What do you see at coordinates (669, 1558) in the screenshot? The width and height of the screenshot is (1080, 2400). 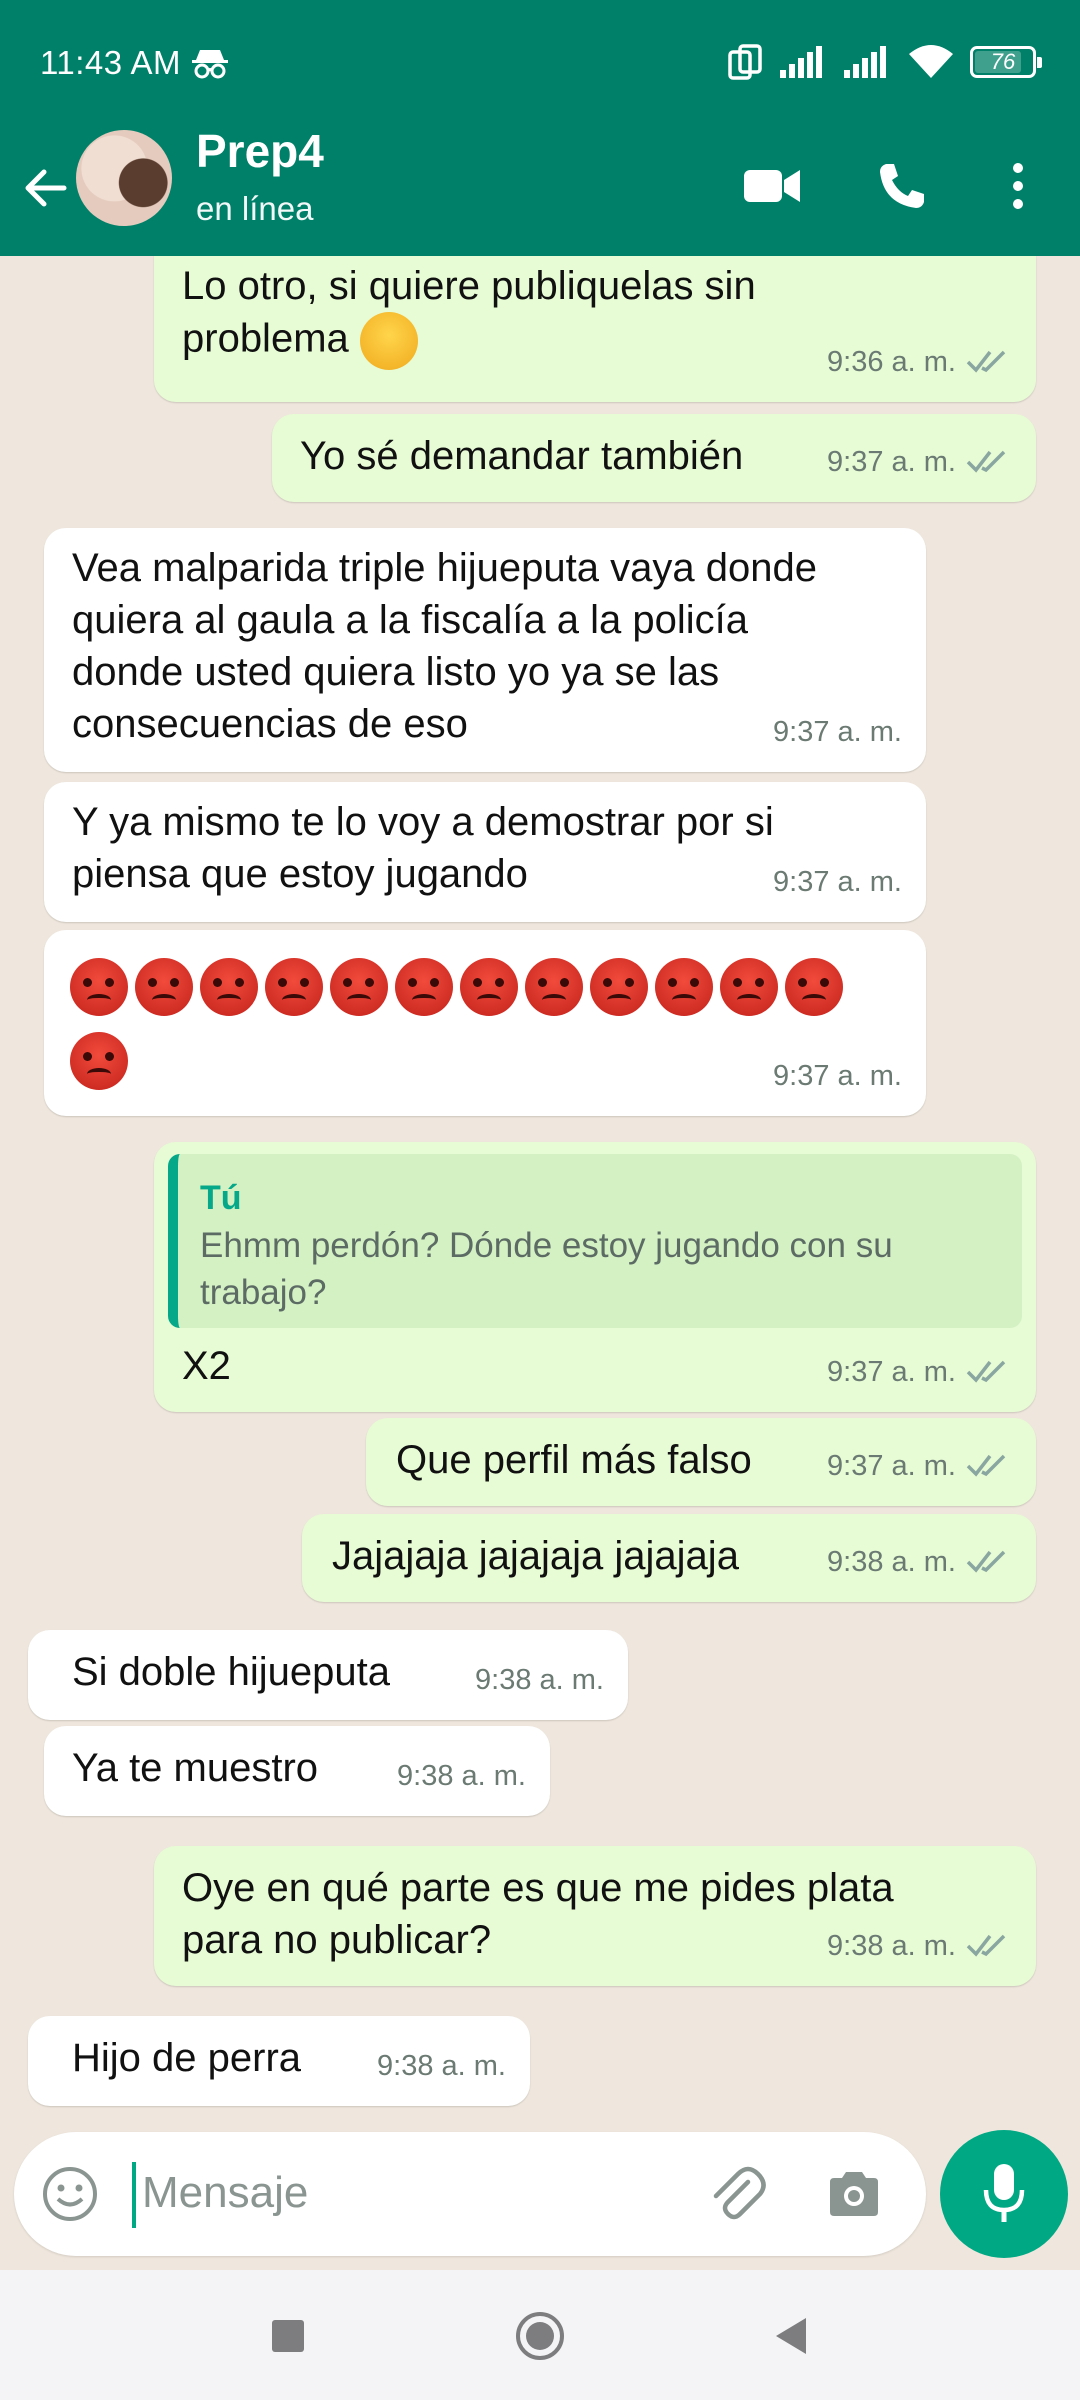 I see `message-bubble-outgoing: Jajajaja jajajaja jajajaja 9:38 a. m.` at bounding box center [669, 1558].